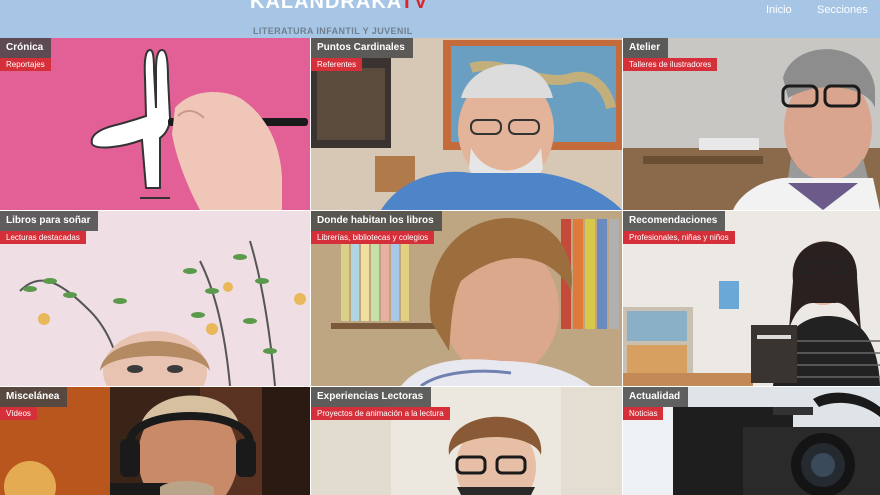  I want to click on tile-title: Recomendaciones, so click(674, 221).